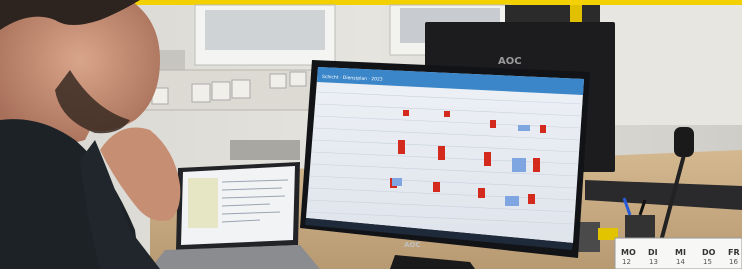  Describe the element at coordinates (709, 252) in the screenshot. I see `calendar-day: DO` at that location.